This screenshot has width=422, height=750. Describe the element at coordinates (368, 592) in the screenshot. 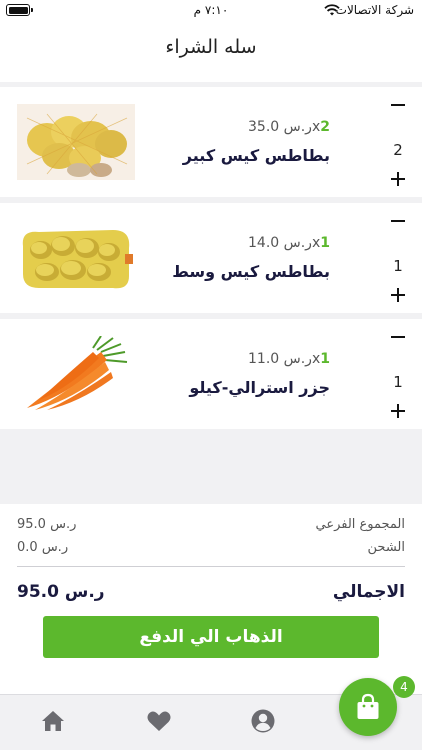

I see `total-label: الاجمالي` at that location.